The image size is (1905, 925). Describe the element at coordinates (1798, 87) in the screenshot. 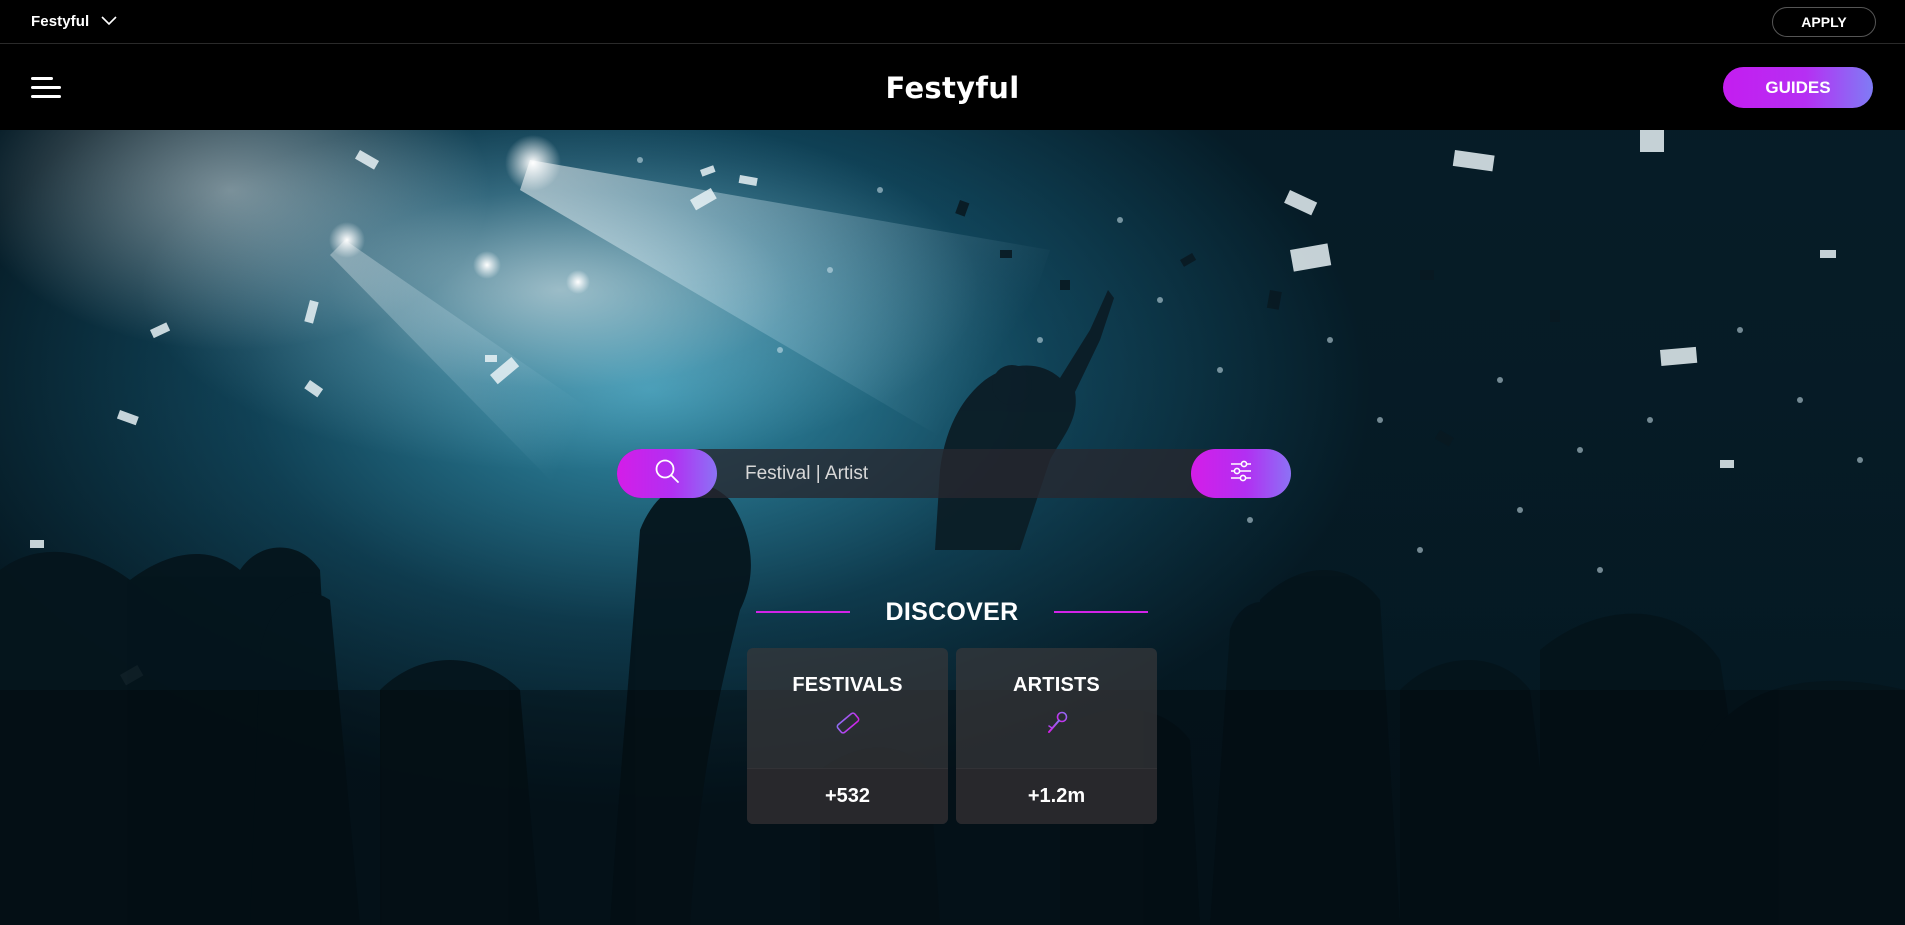

I see `guides-button: GUIDES` at that location.